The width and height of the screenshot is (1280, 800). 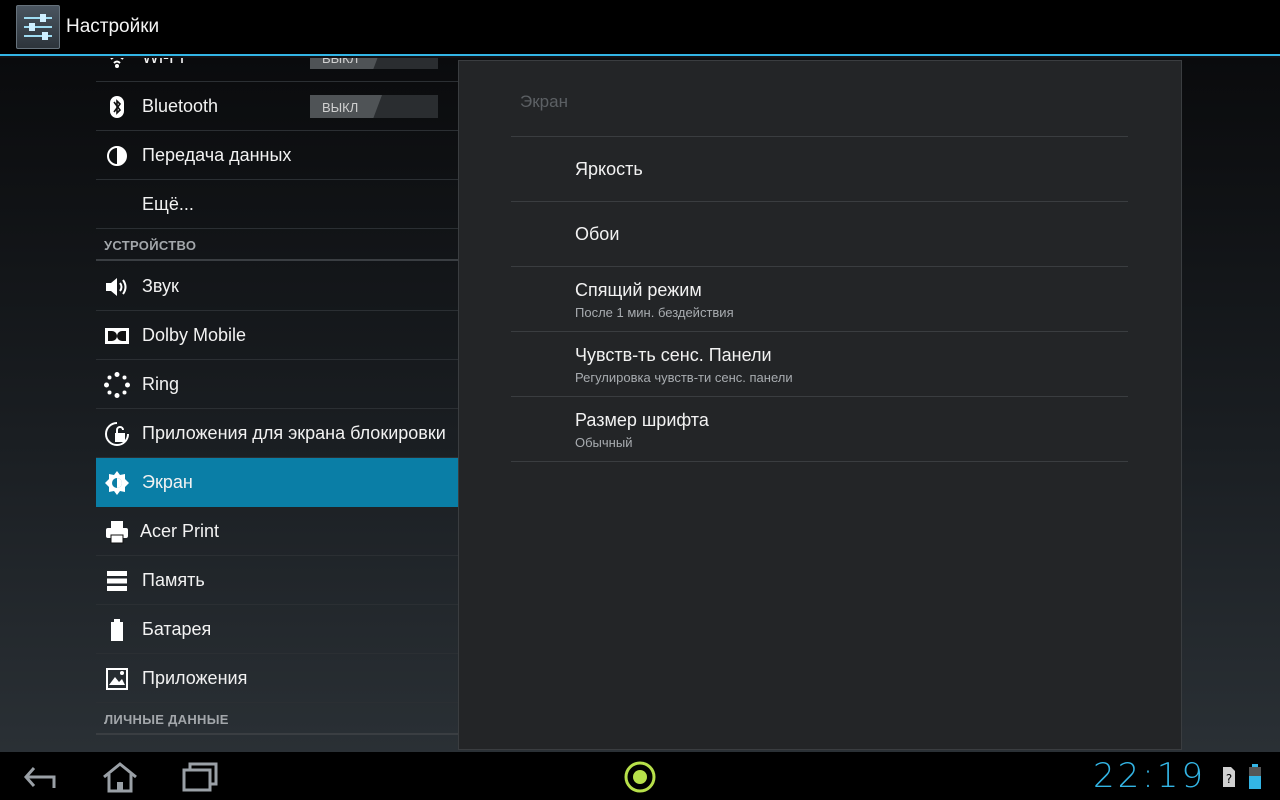 What do you see at coordinates (173, 580) in the screenshot?
I see `list-item-label: Память` at bounding box center [173, 580].